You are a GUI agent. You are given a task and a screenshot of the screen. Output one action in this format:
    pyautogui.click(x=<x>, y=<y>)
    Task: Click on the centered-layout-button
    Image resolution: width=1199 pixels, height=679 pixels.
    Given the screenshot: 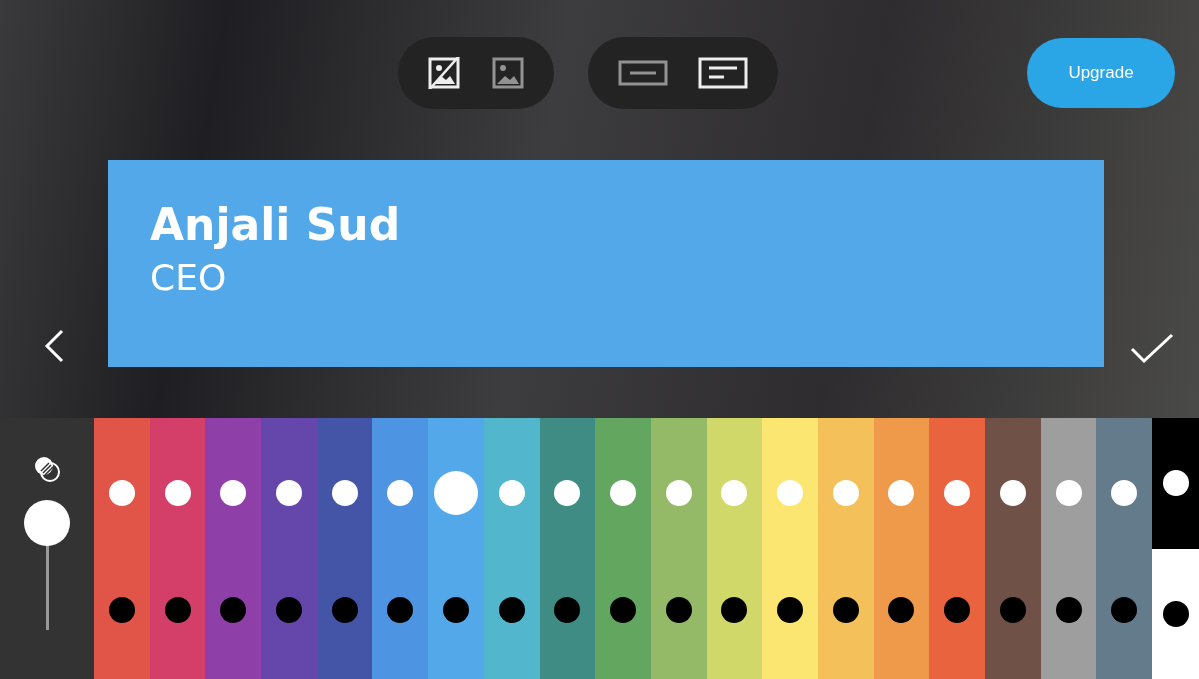 What is the action you would take?
    pyautogui.click(x=642, y=73)
    